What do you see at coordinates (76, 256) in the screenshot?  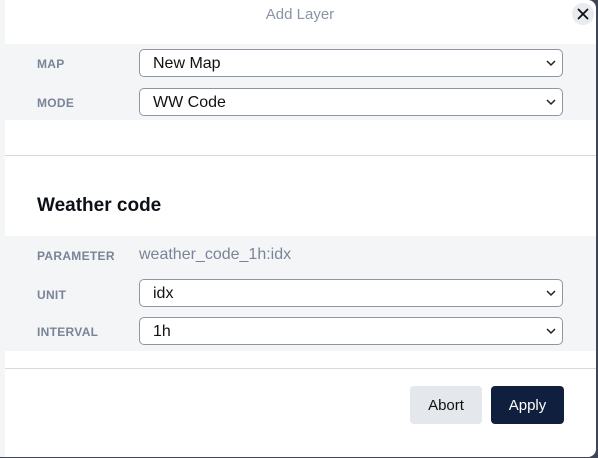 I see `parameter-label: PARAMETER` at bounding box center [76, 256].